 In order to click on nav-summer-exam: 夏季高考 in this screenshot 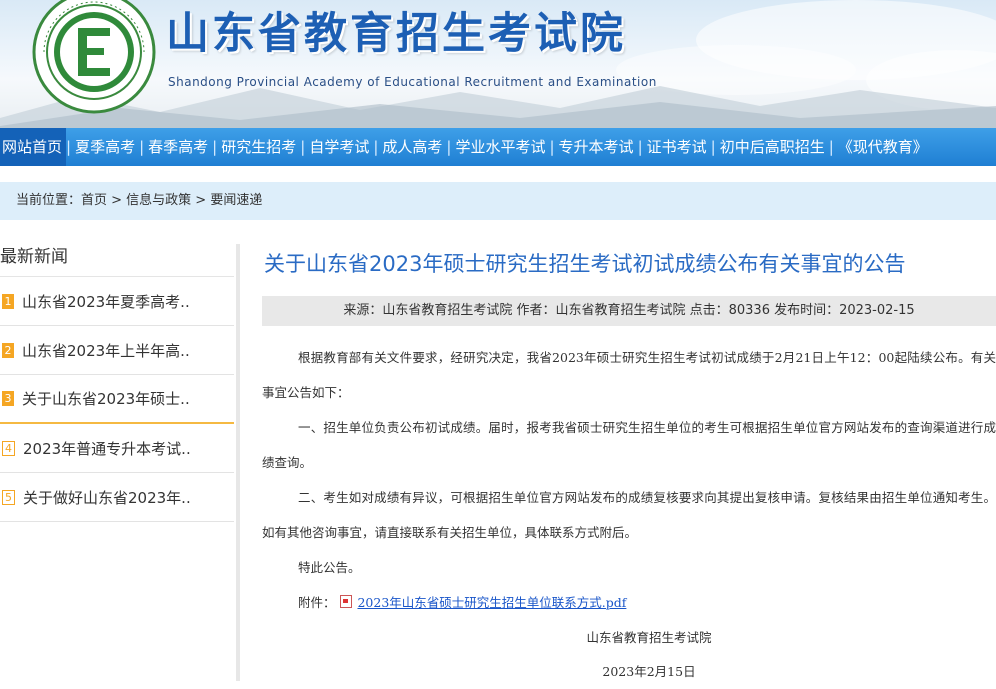, I will do `click(105, 147)`.